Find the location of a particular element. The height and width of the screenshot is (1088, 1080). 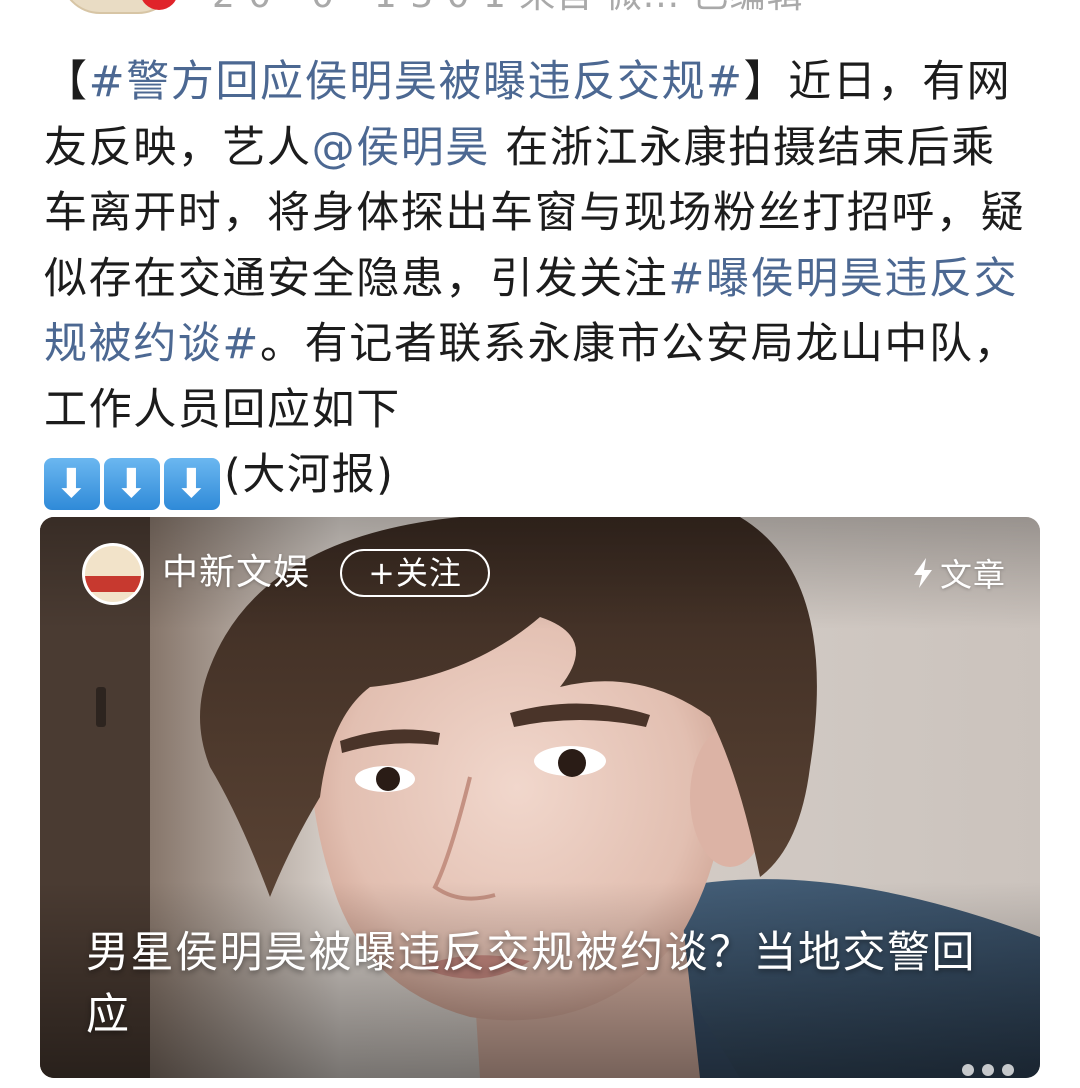

bracket-open: 【 is located at coordinates (66, 82).